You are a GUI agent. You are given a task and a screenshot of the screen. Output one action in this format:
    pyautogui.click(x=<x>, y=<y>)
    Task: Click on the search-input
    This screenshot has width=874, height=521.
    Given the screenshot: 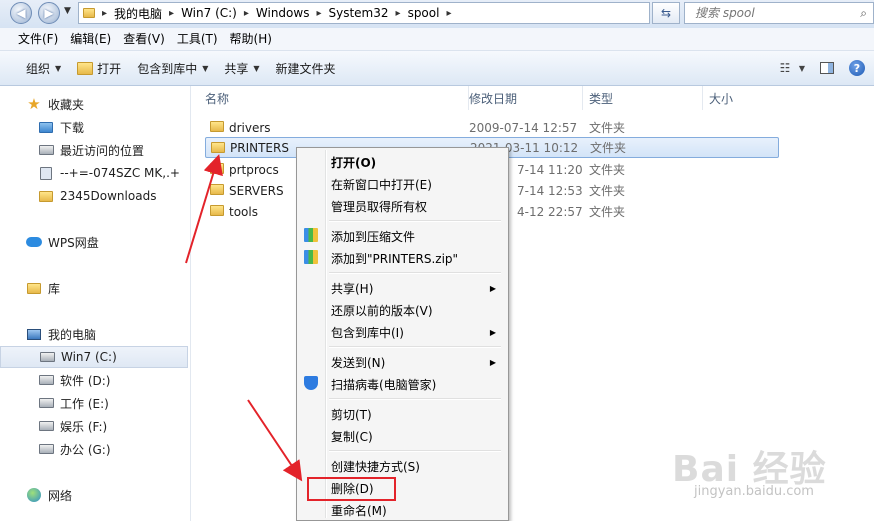 What is the action you would take?
    pyautogui.click(x=775, y=13)
    